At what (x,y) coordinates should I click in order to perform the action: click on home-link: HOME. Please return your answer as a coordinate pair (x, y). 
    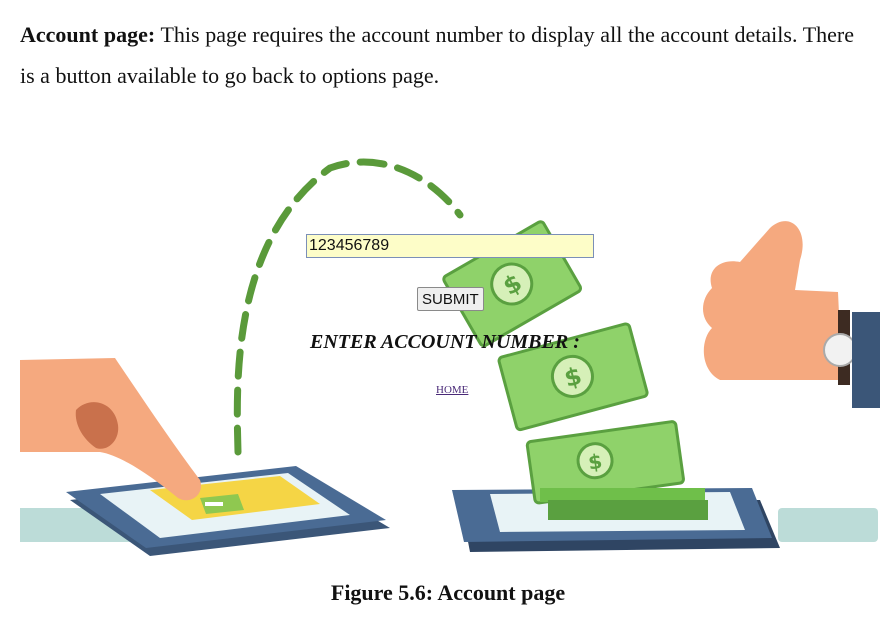
    Looking at the image, I should click on (452, 390).